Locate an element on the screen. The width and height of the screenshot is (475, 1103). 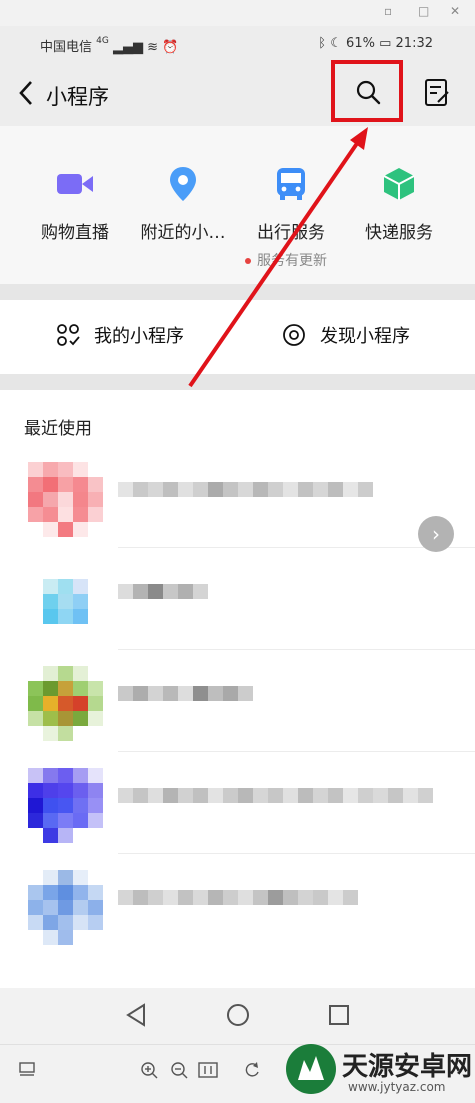
watermark-brand: 天源安卓网 is located at coordinates (407, 1067).